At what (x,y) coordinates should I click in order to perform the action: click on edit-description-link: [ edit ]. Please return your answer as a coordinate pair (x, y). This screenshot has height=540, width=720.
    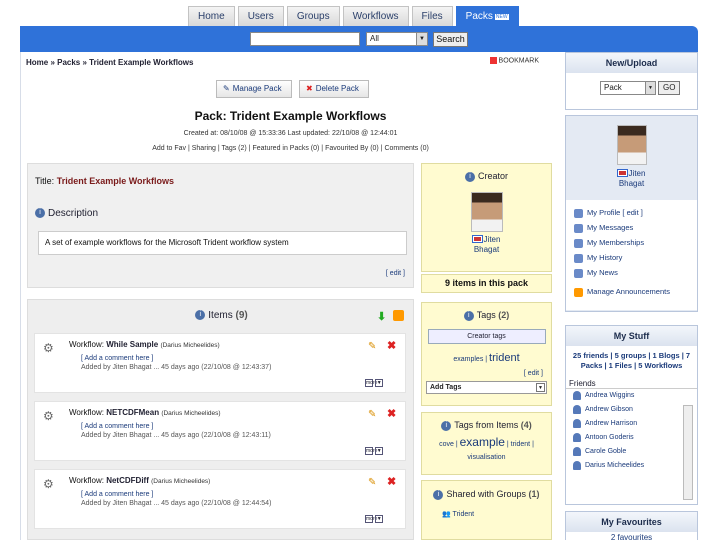
    Looking at the image, I should click on (395, 273).